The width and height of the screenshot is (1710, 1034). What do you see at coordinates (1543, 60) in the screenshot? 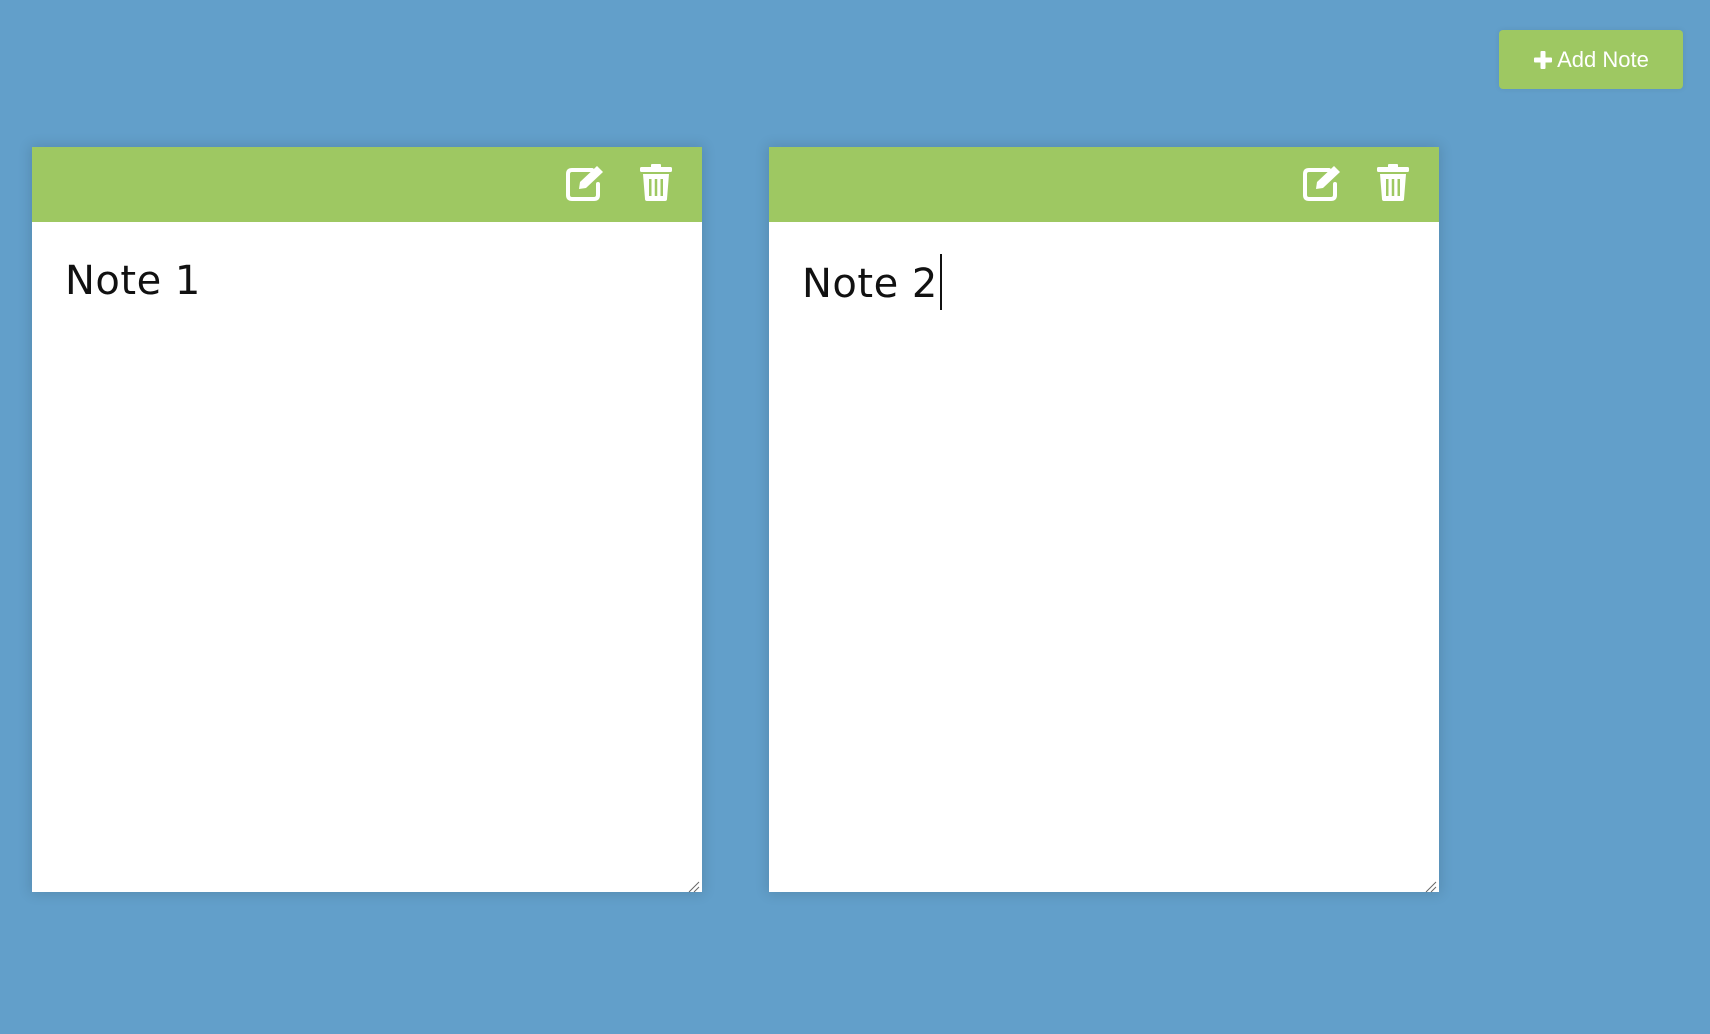
I see `plus-icon` at bounding box center [1543, 60].